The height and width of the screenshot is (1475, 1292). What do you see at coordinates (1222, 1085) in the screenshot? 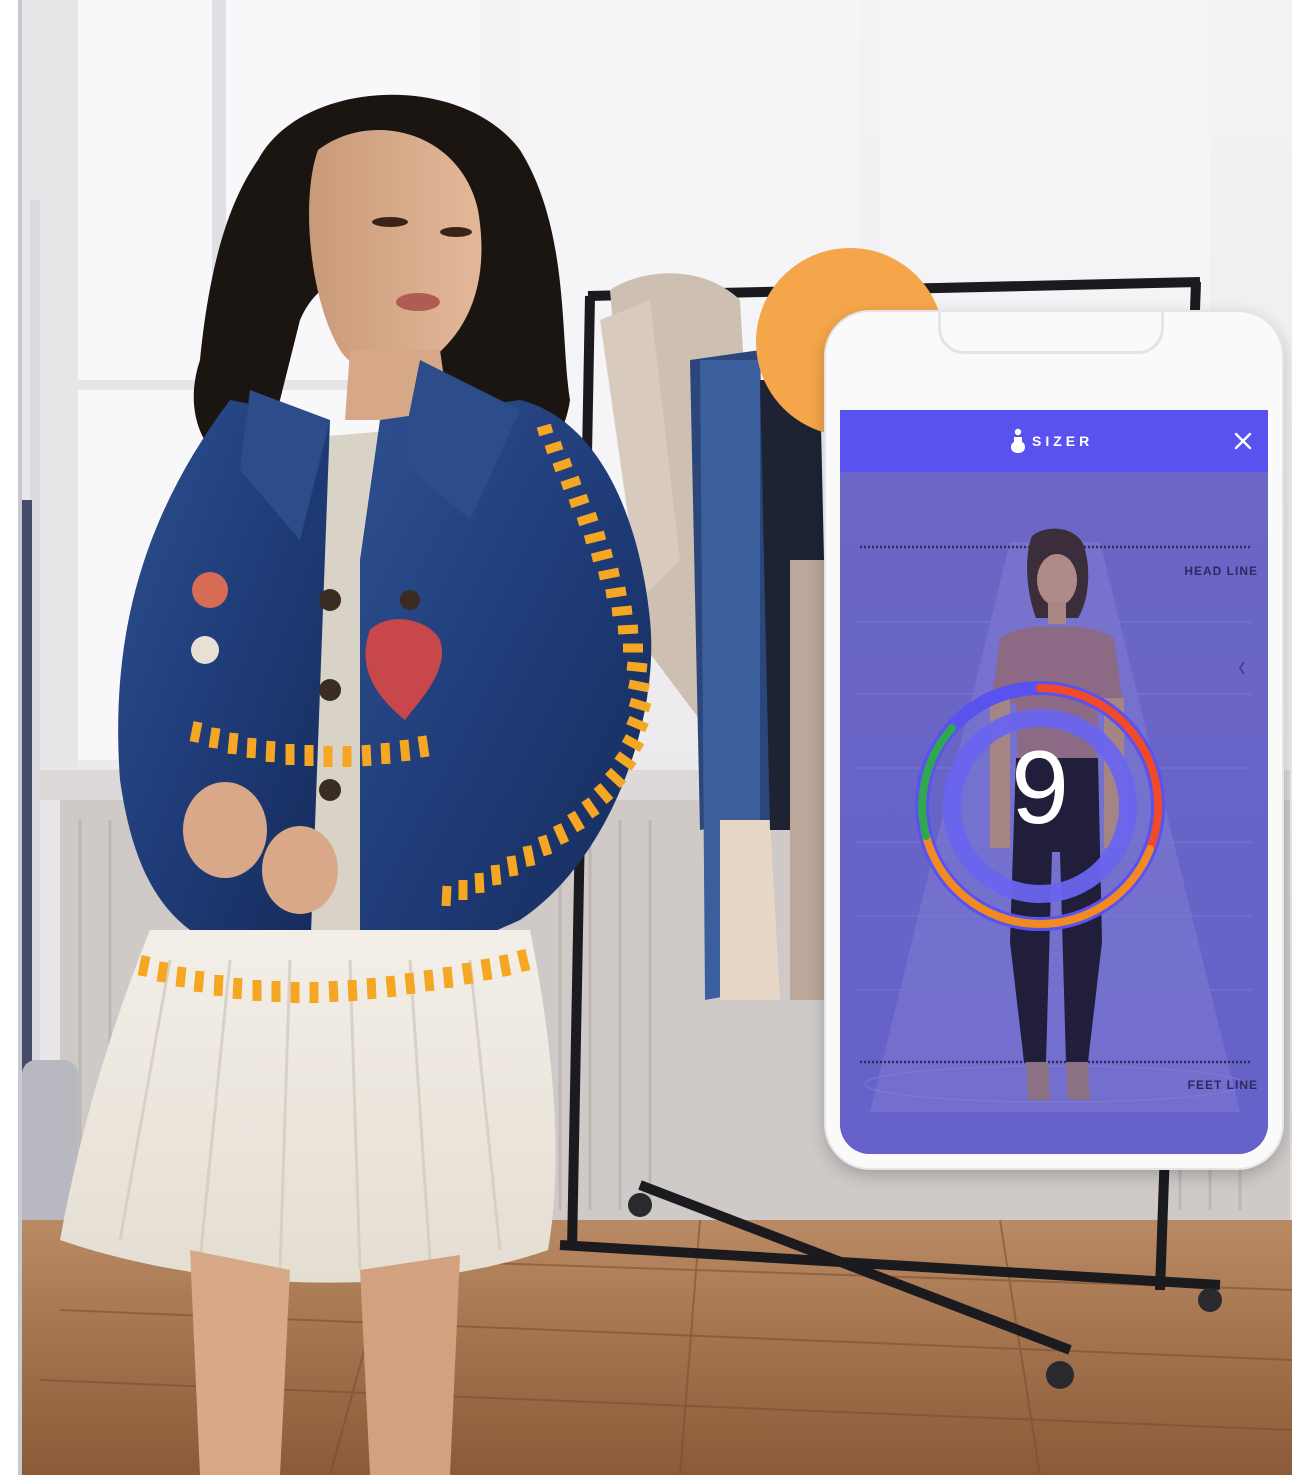
I see `feet-line-label: FEET LINE` at bounding box center [1222, 1085].